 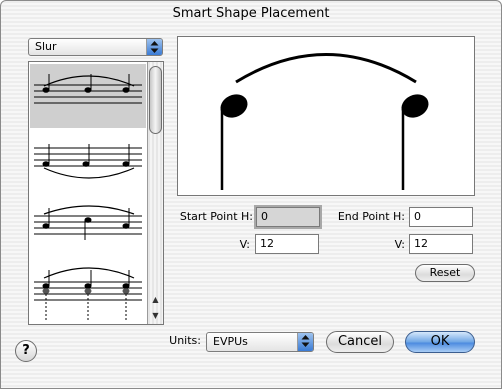 I want to click on units-popup: EVPUs, so click(x=260, y=342).